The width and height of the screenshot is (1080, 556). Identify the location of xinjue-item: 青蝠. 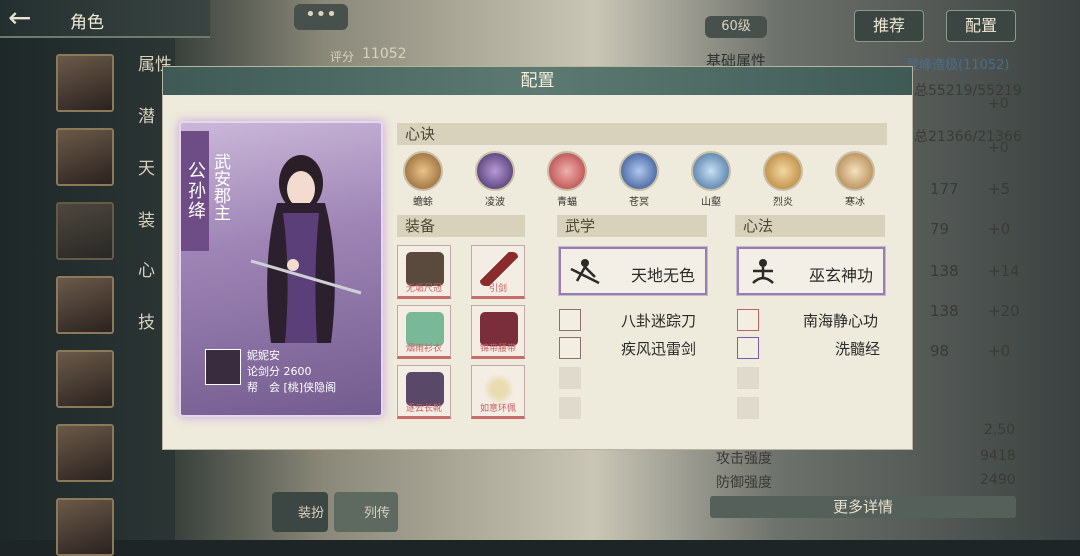
(567, 179).